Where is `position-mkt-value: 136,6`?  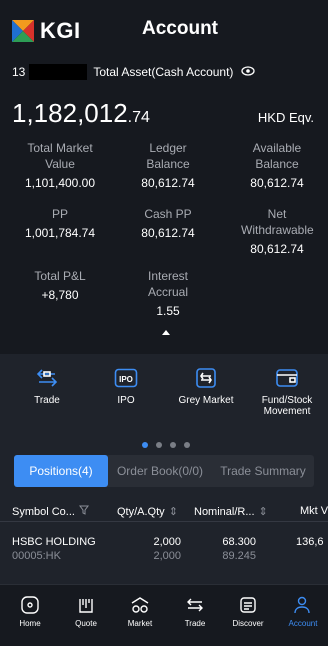 position-mkt-value: 136,6 is located at coordinates (310, 542).